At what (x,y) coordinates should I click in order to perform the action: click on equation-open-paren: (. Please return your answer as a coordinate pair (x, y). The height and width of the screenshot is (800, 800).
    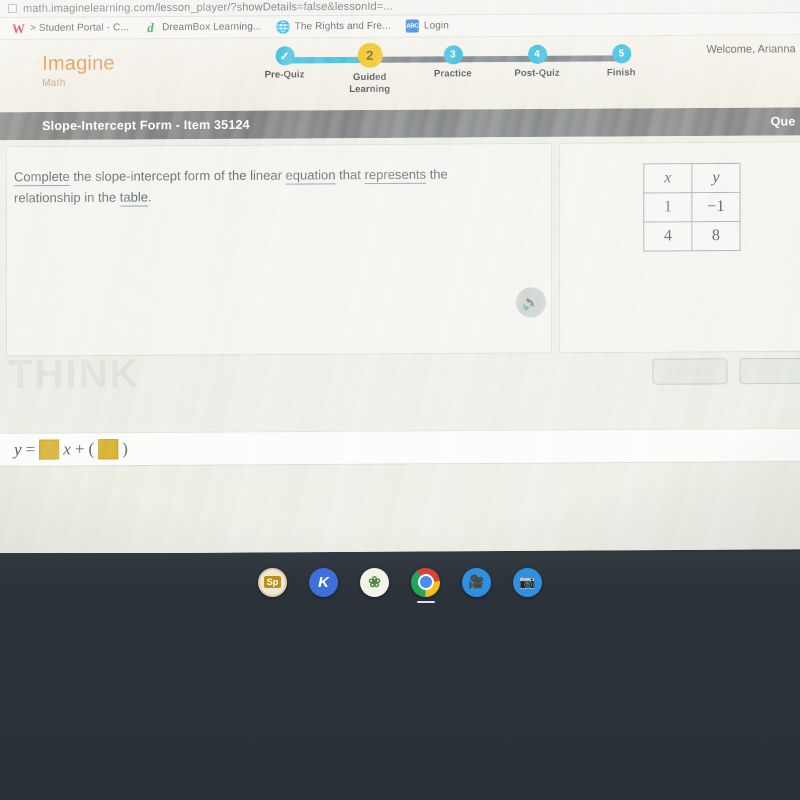
    Looking at the image, I should click on (91, 449).